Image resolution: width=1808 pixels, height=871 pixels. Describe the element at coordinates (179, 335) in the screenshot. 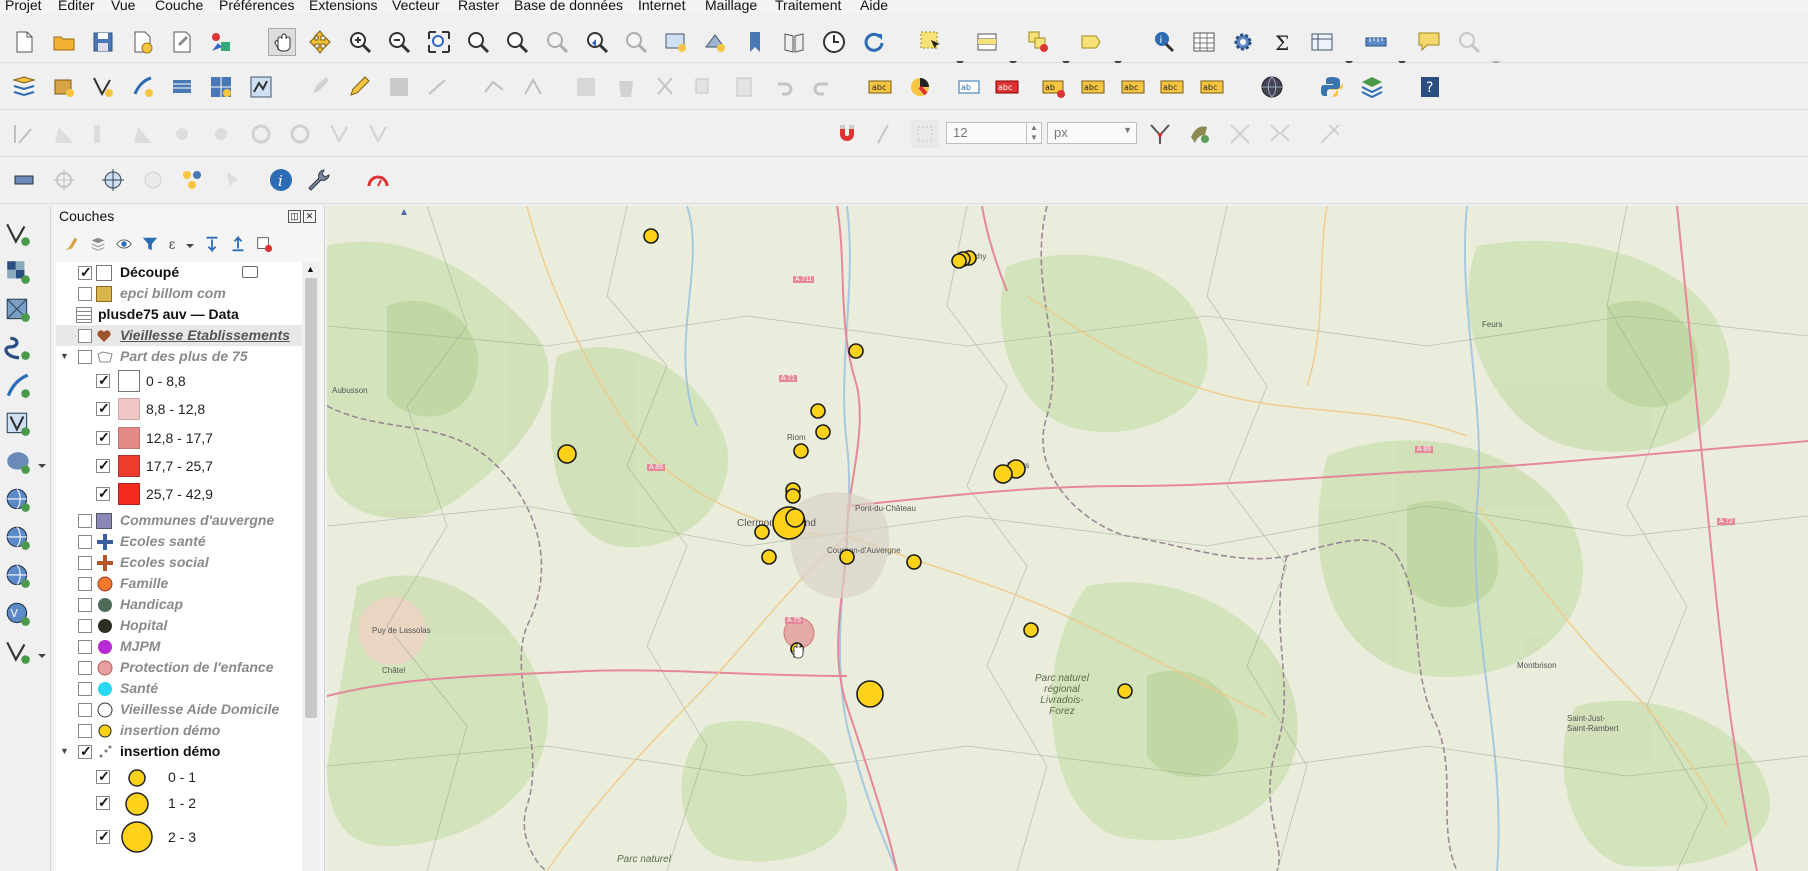

I see `layer-row-vieillesse-etablissements: Vieillesse Etablissements` at that location.